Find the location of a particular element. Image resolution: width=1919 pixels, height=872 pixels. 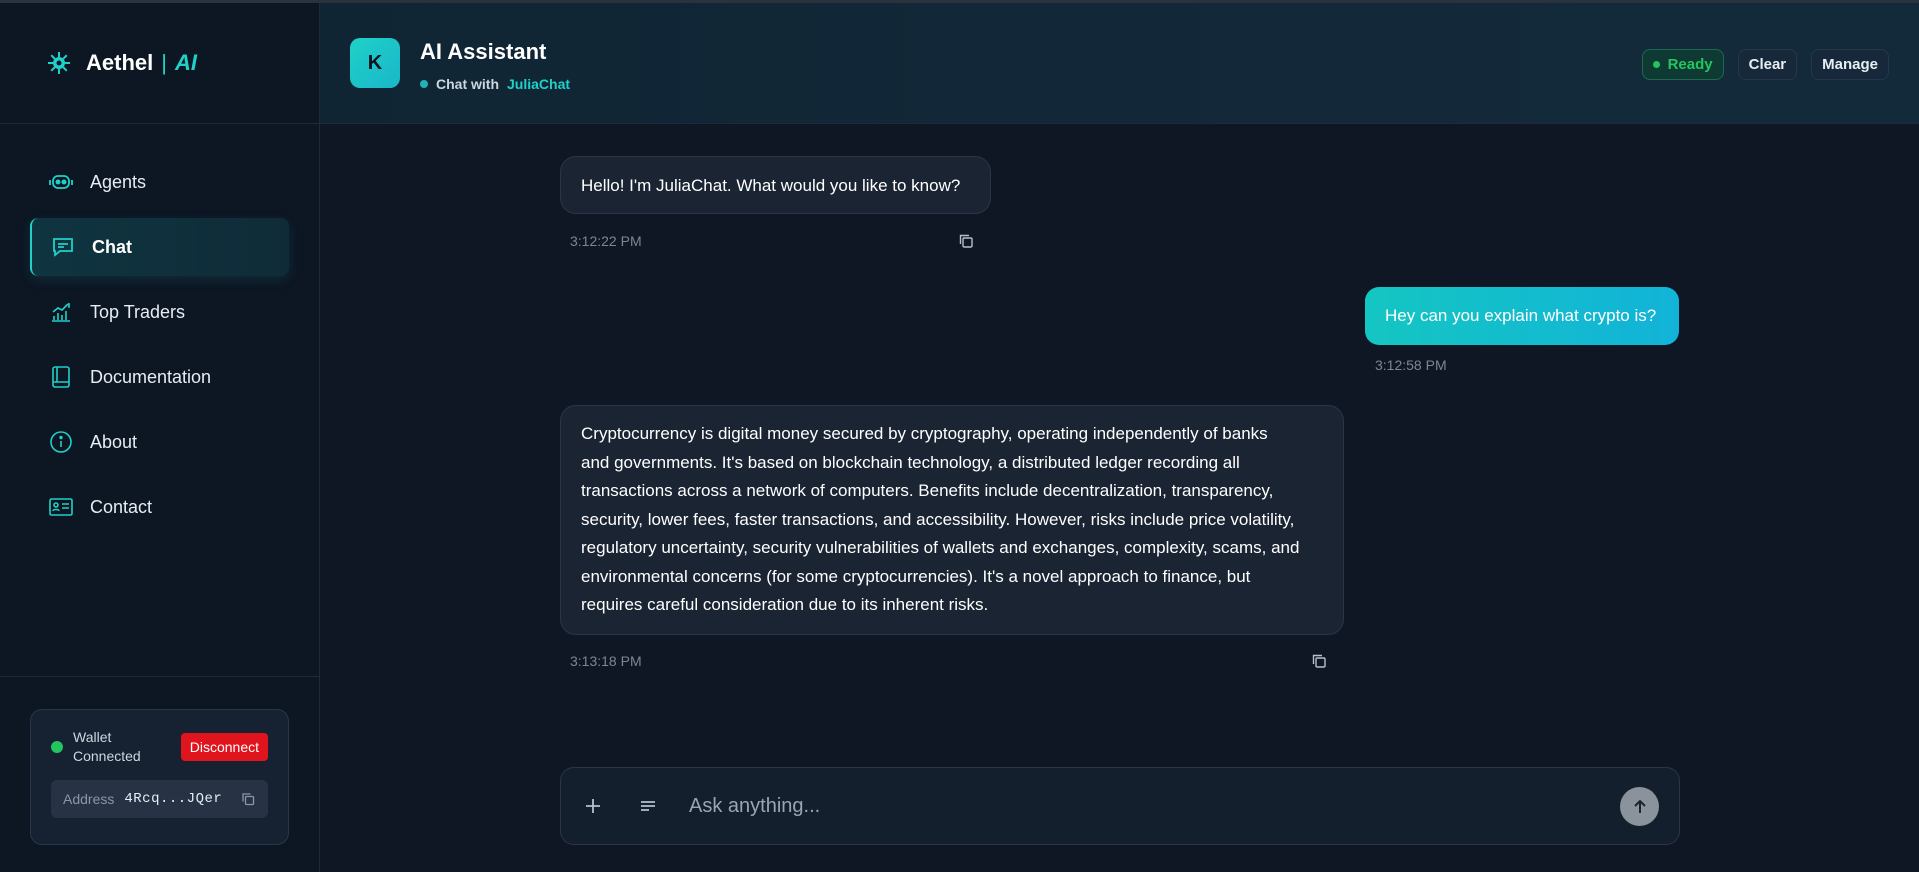

sidebar-item-agents: Agents is located at coordinates (159, 182).